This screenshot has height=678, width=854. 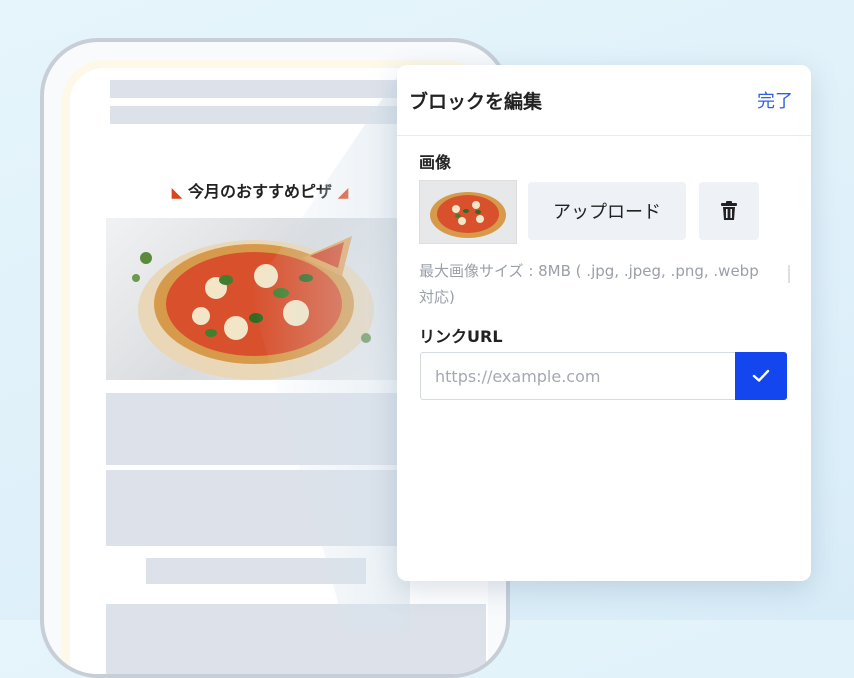 I want to click on done-button: 完了, so click(x=775, y=100).